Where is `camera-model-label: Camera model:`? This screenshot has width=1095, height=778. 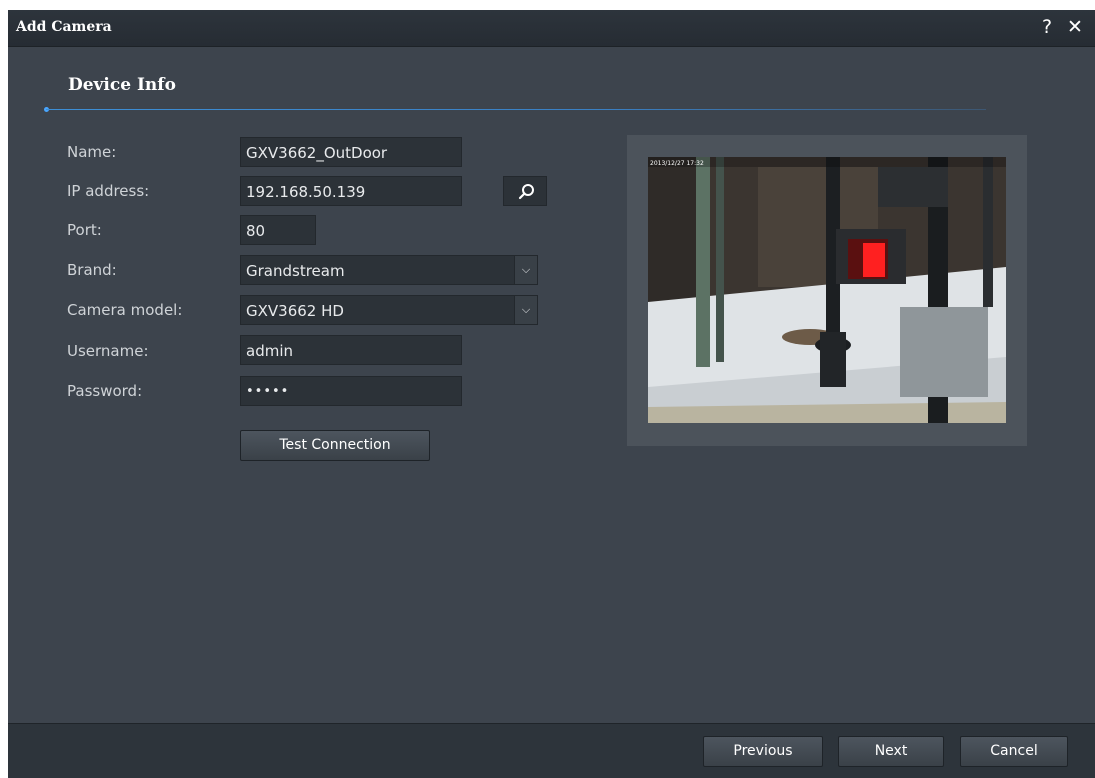
camera-model-label: Camera model: is located at coordinates (125, 310).